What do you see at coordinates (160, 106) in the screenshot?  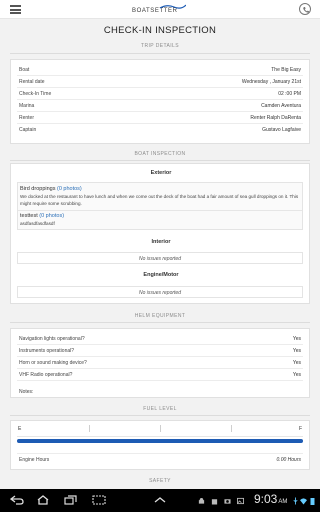 I see `trip-row-marina: Marina Camden Aventura` at bounding box center [160, 106].